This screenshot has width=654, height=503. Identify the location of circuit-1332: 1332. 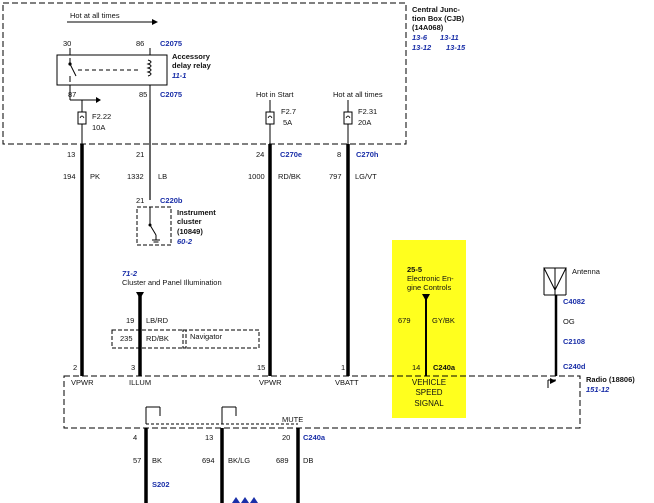
(135, 176).